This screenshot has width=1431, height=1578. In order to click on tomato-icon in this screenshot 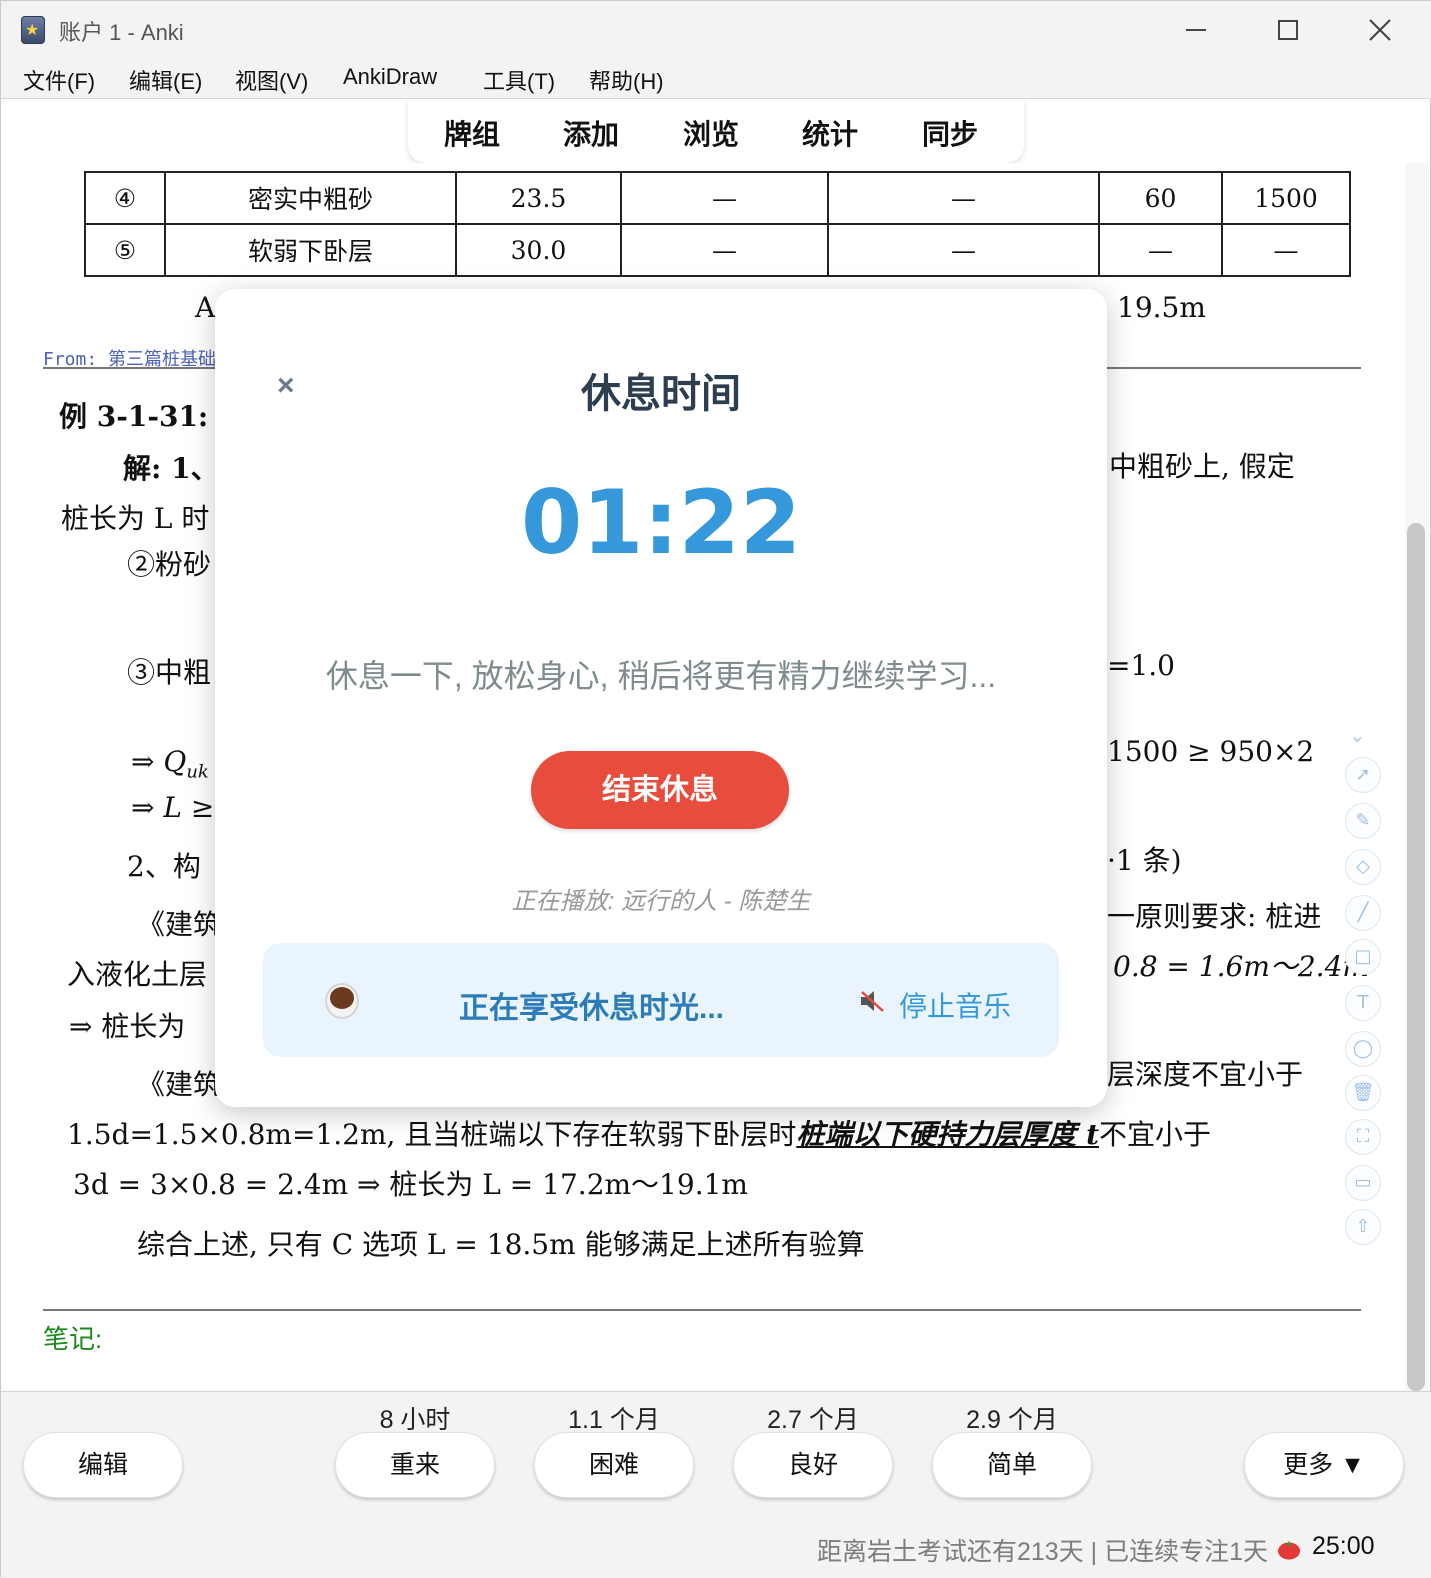, I will do `click(1289, 1549)`.